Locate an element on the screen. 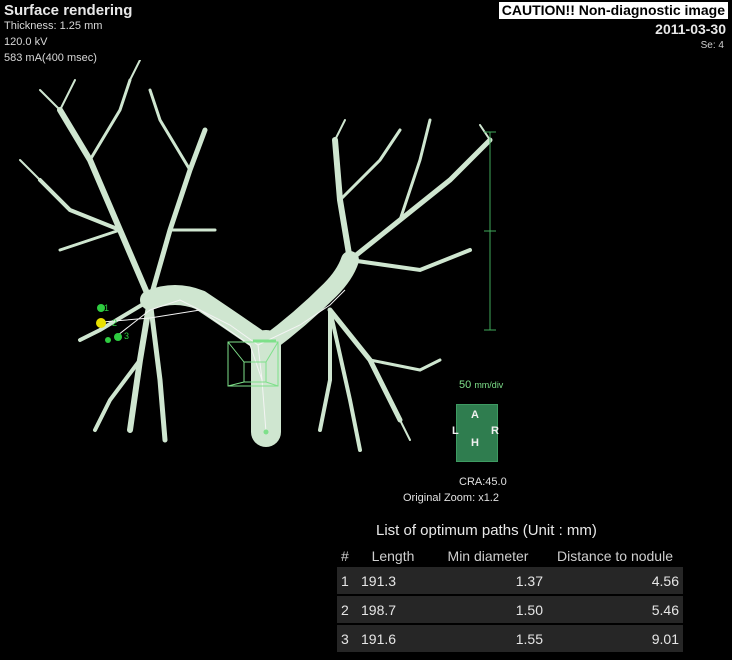 Image resolution: width=732 pixels, height=660 pixels. voltage-label: 120.0 kV is located at coordinates (26, 42).